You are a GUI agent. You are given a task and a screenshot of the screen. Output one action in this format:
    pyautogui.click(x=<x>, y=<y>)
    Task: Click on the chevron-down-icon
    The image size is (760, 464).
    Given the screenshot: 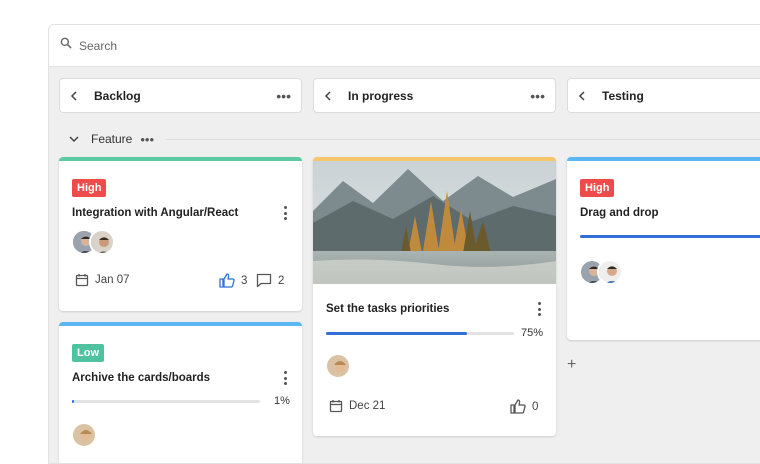 What is the action you would take?
    pyautogui.click(x=74, y=139)
    